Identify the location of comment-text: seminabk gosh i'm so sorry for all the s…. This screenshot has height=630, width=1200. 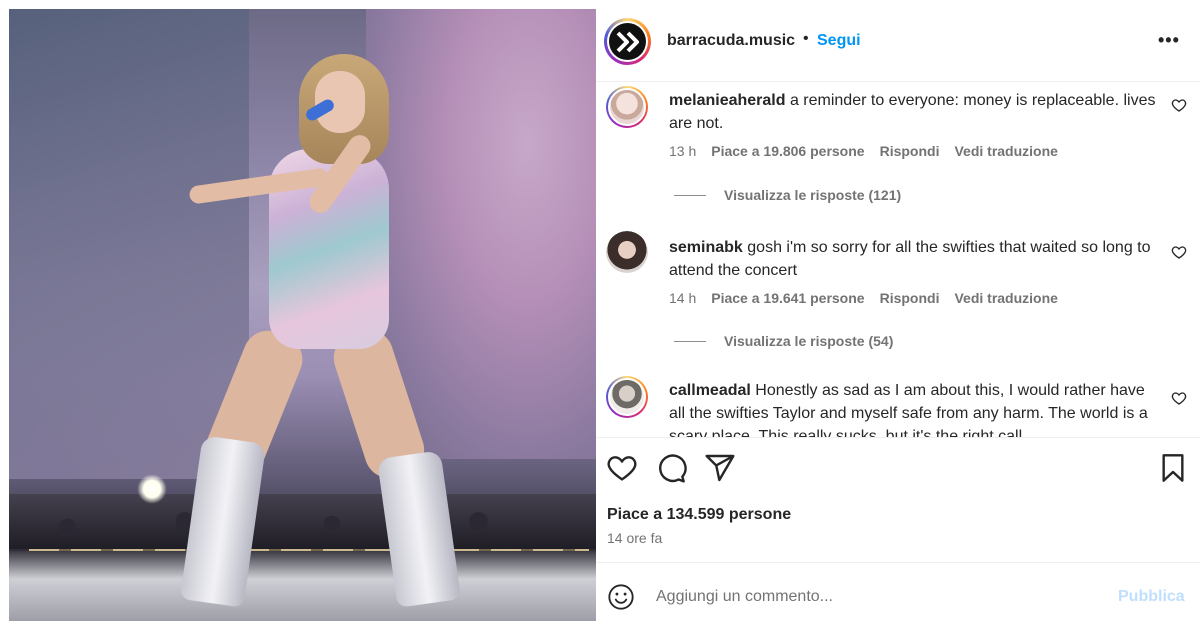
(914, 259).